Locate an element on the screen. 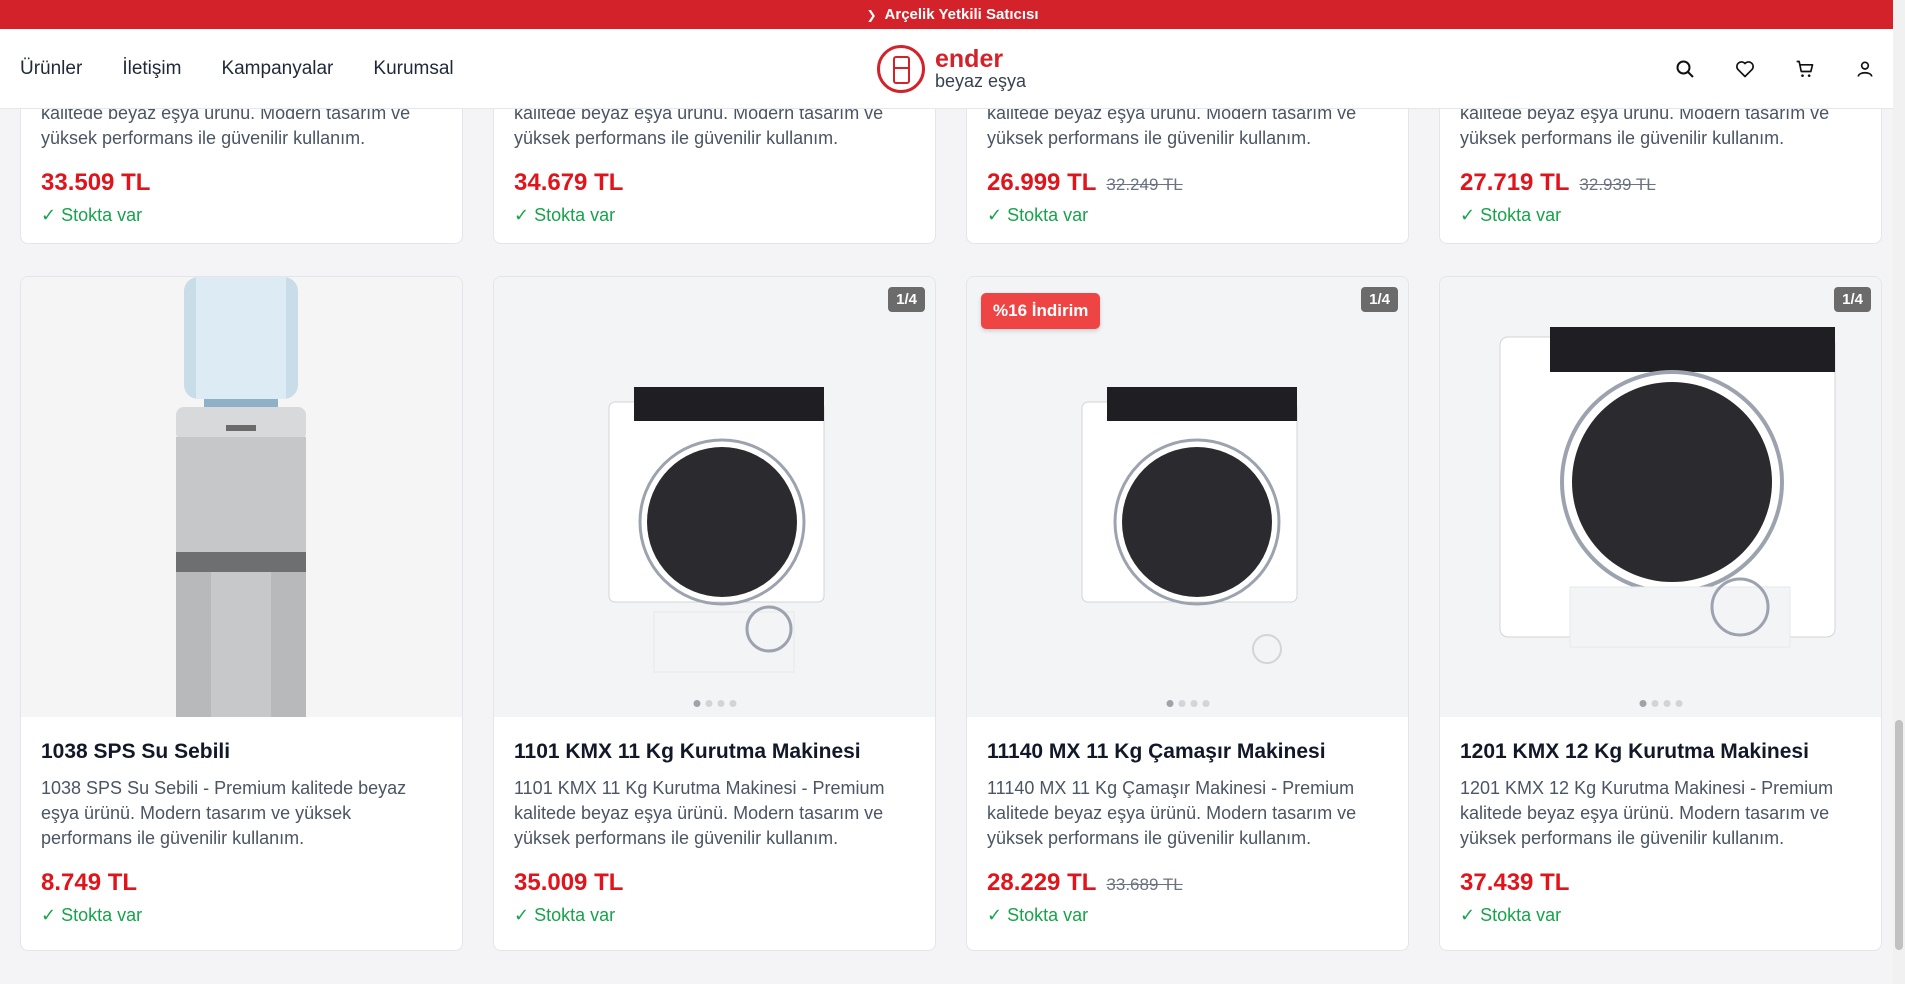  fridge-logo-icon is located at coordinates (901, 69).